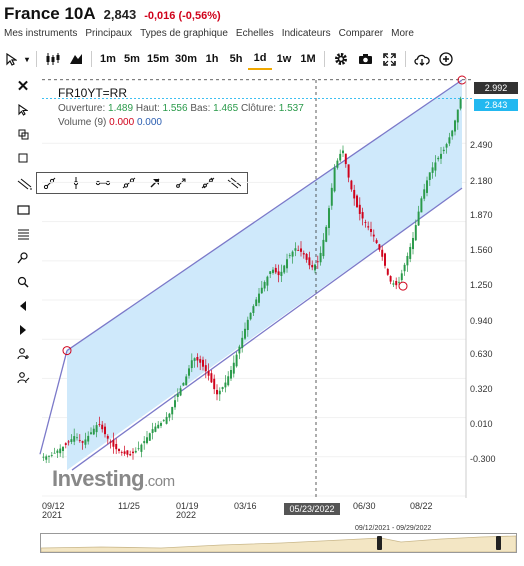 The image size is (524, 566). What do you see at coordinates (23, 258) in the screenshot?
I see `brush-icon` at bounding box center [23, 258].